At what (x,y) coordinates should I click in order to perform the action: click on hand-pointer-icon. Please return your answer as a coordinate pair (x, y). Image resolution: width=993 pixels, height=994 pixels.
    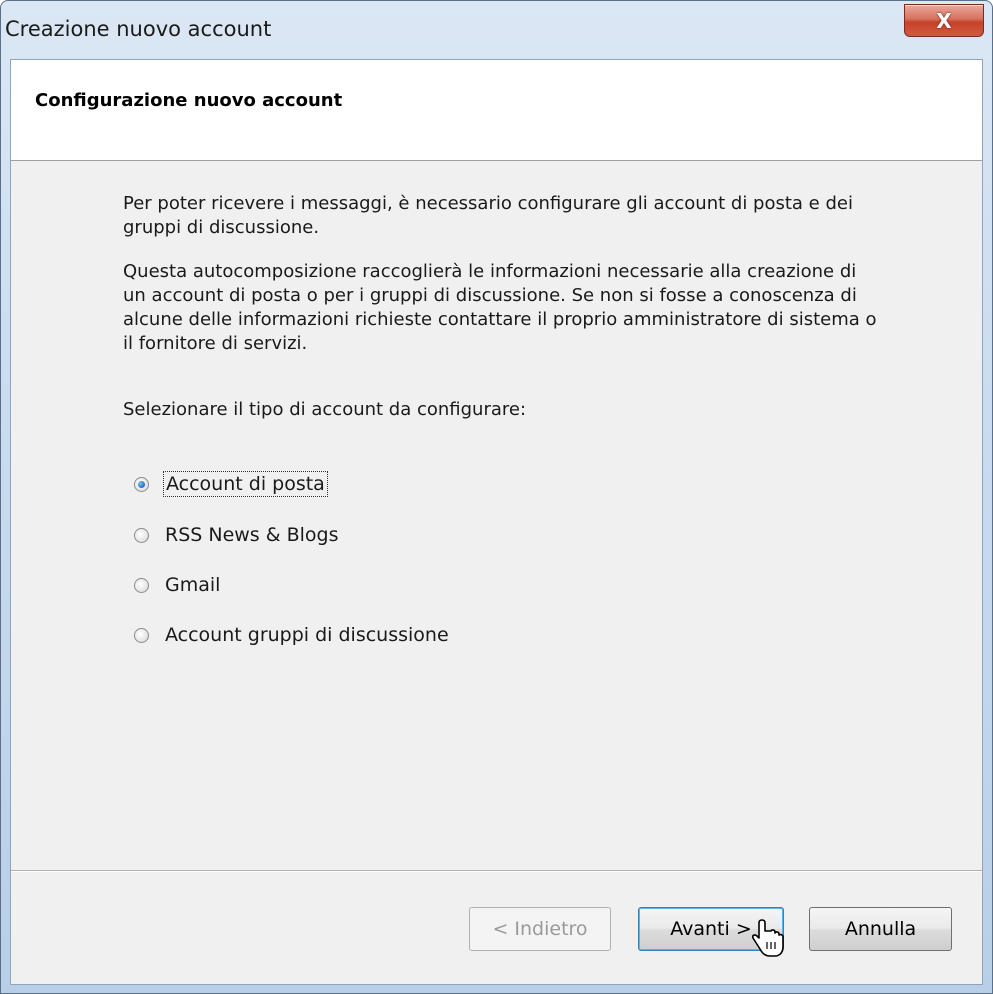
    Looking at the image, I should click on (768, 938).